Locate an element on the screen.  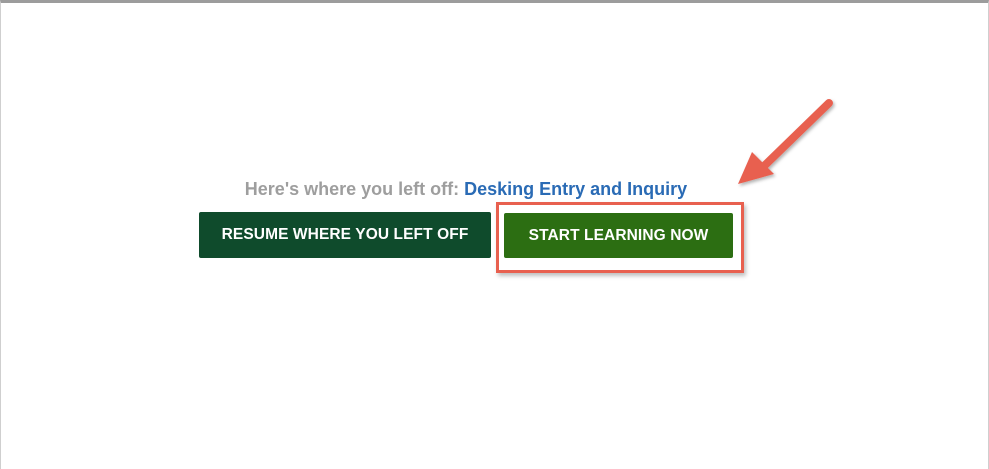
resume-button: RESUME WHERE YOU LEFT OFF is located at coordinates (345, 235).